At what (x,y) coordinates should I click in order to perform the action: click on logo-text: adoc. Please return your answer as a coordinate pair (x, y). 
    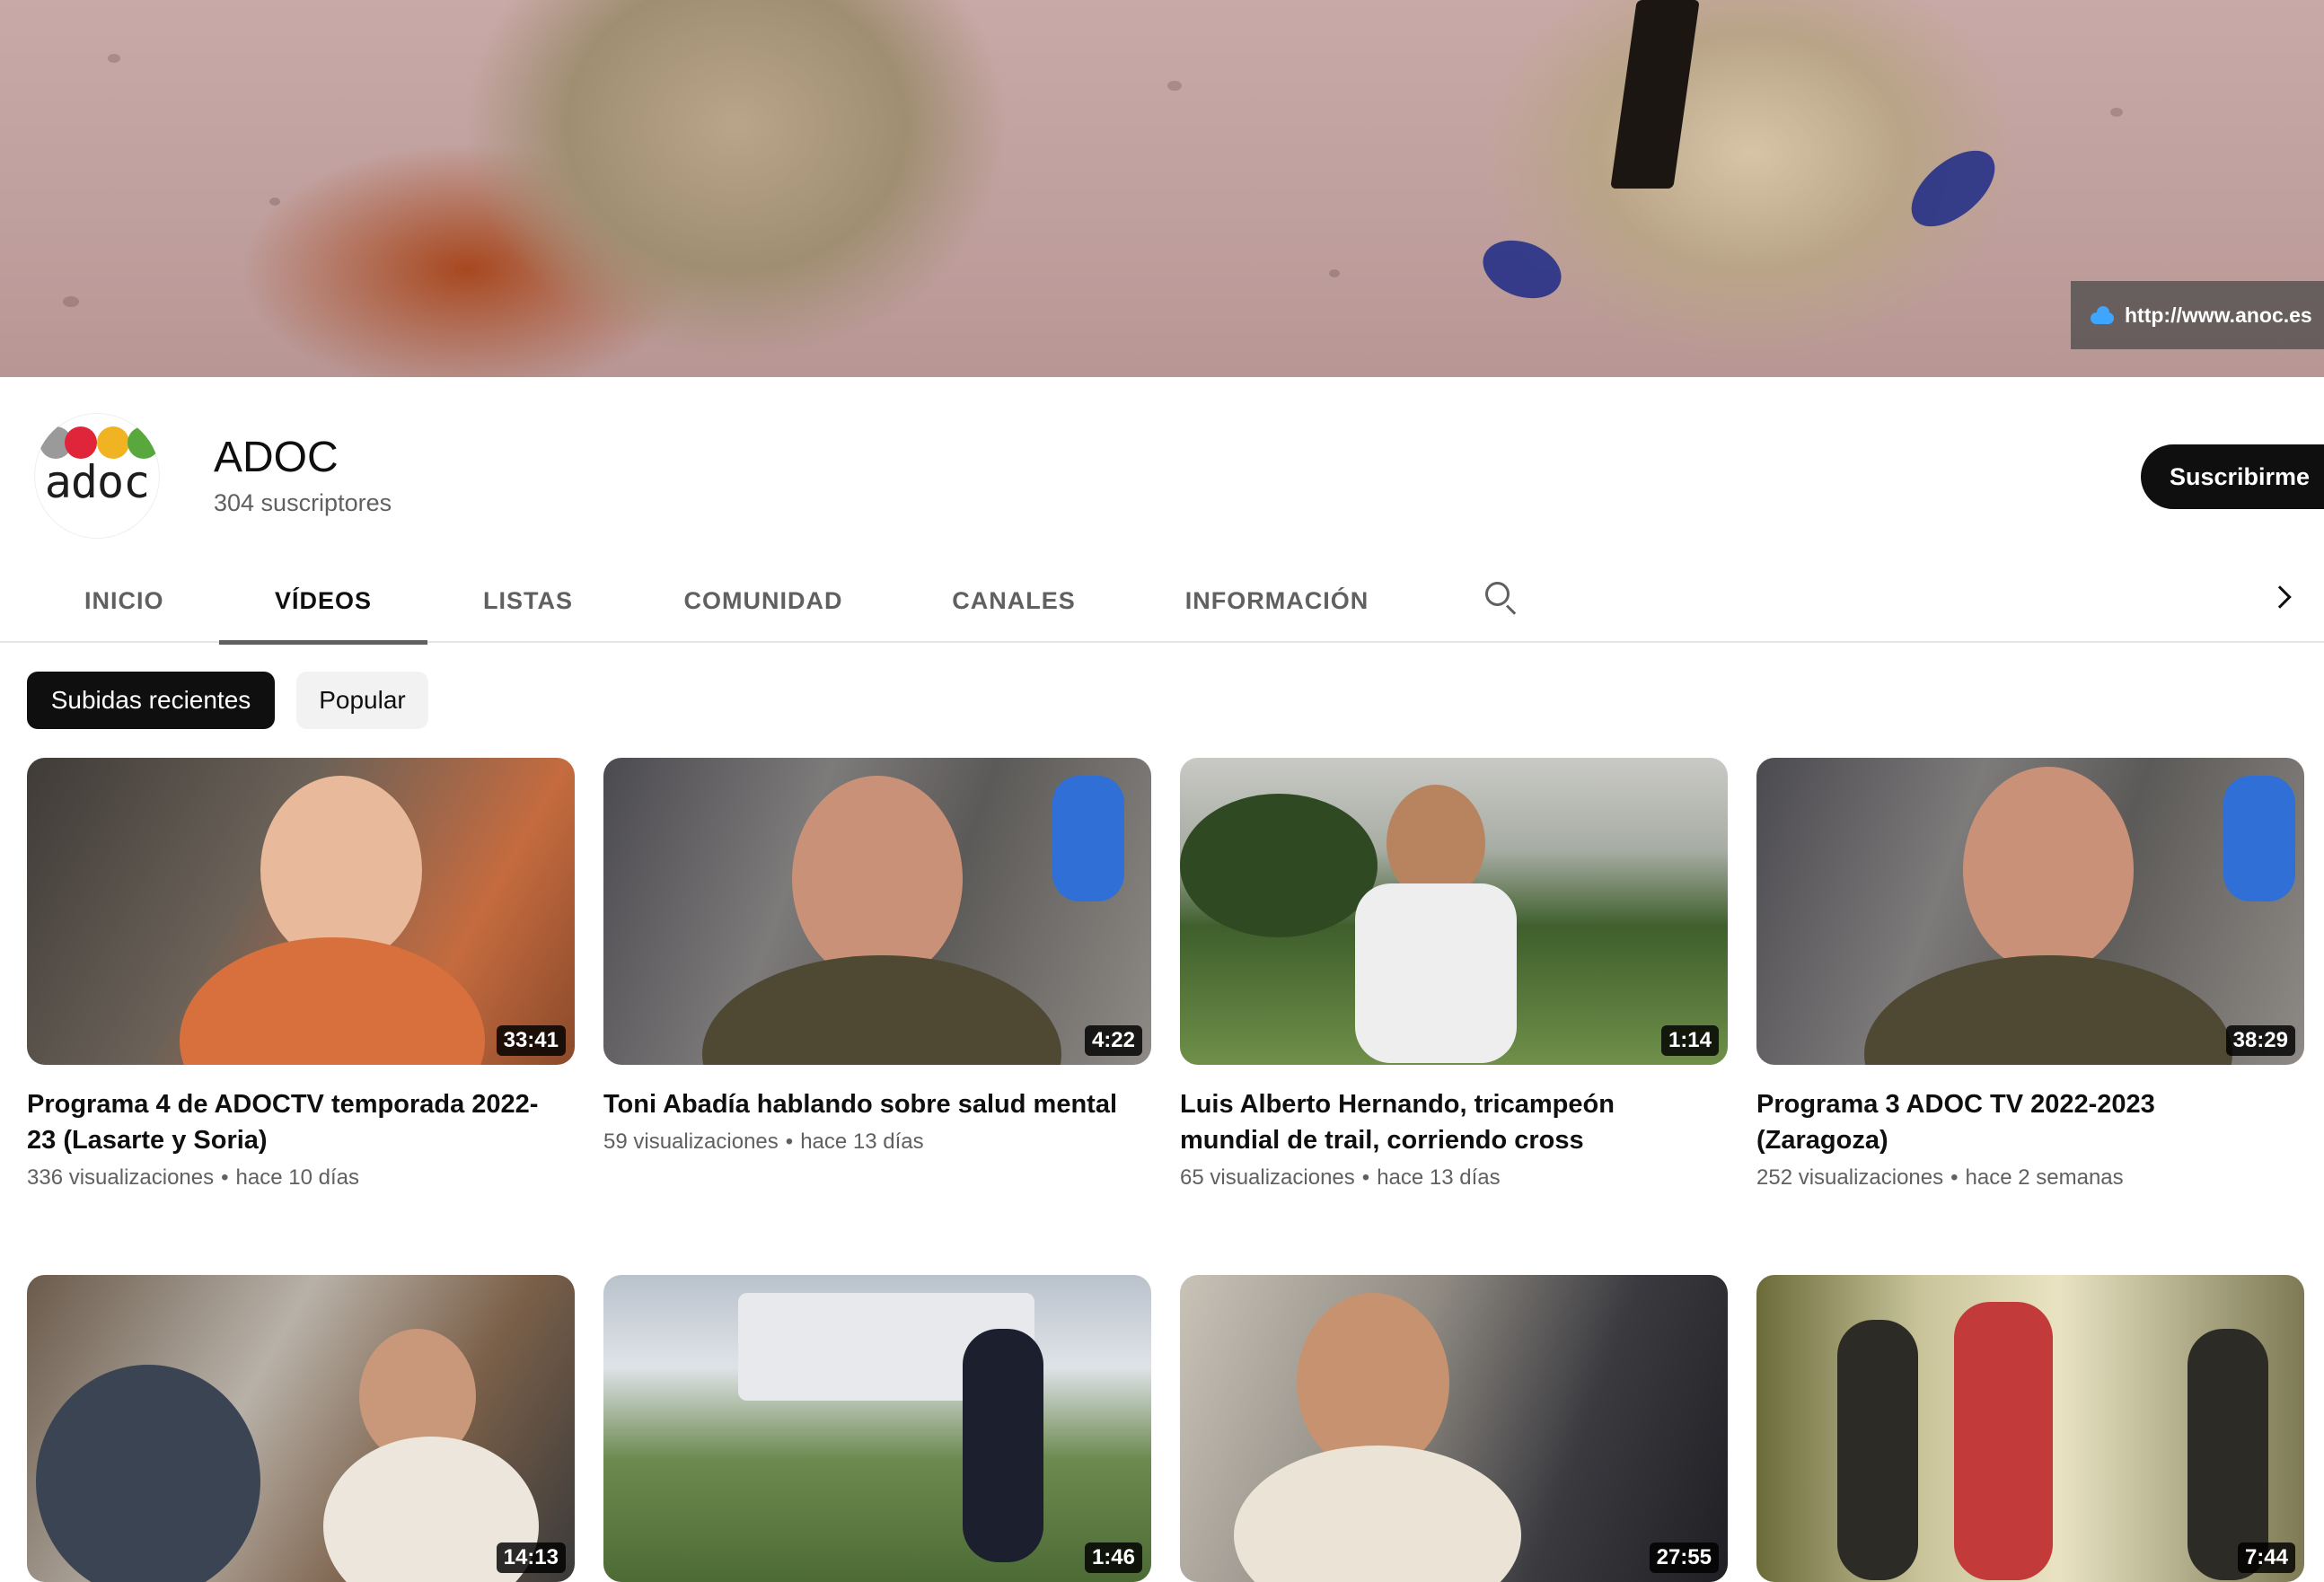
    Looking at the image, I should click on (97, 482).